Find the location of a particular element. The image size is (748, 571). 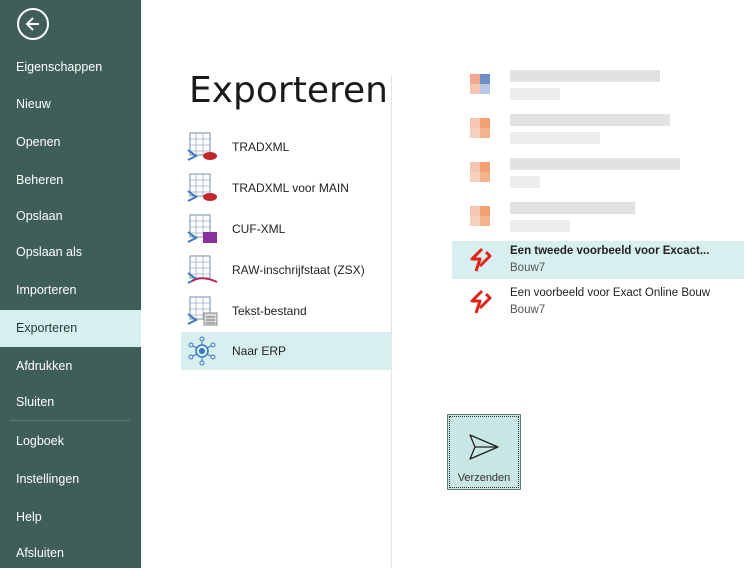

export-option-raw: RAW-inschrijfstaat (ZSX) is located at coordinates (286, 270).